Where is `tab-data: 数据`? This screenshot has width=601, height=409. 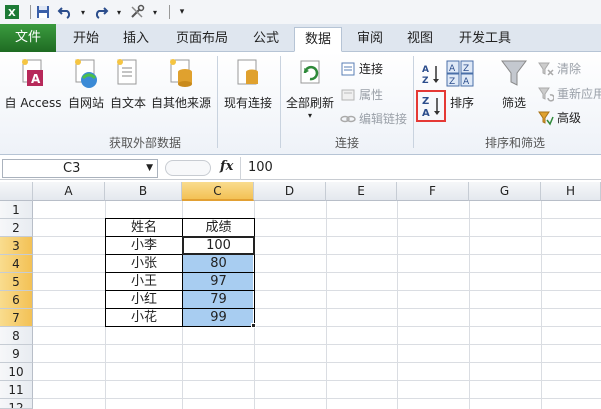 tab-data: 数据 is located at coordinates (318, 39).